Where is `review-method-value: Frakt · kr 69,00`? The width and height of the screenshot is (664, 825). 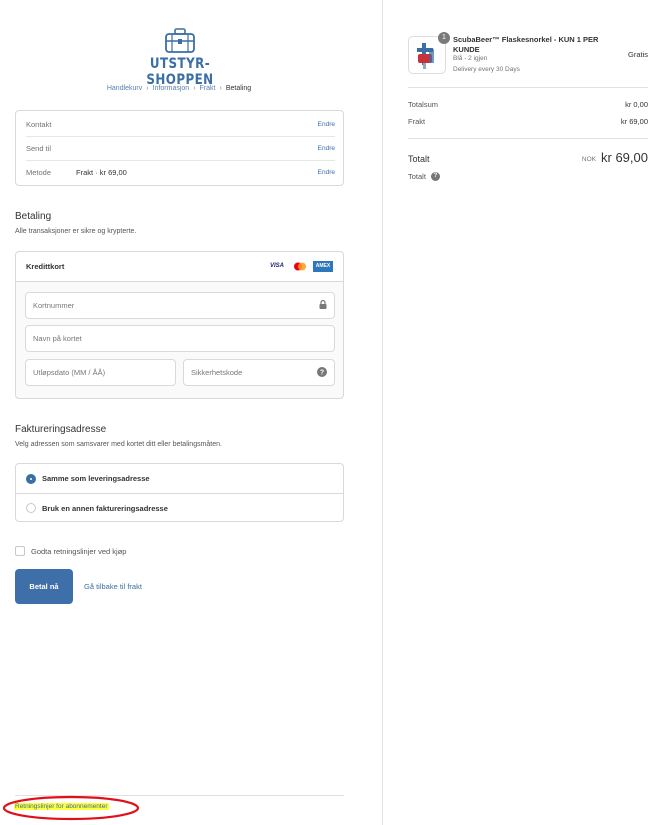
review-method-value: Frakt · kr 69,00 is located at coordinates (197, 172).